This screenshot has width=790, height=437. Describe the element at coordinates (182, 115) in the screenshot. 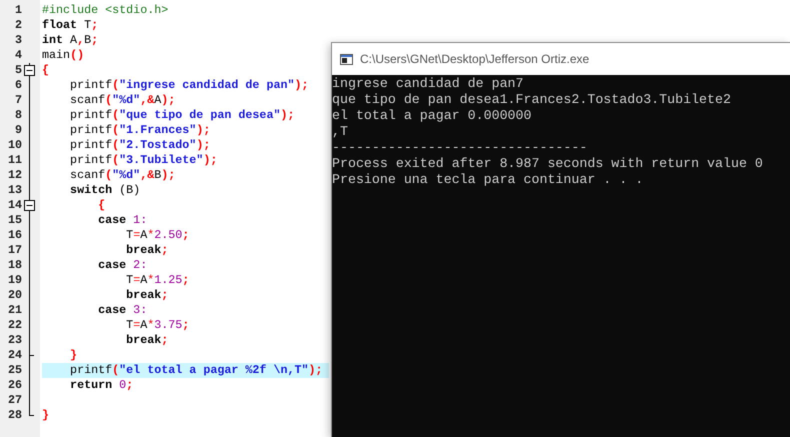

I see `code-line: printf("que tipo de pan desea");` at that location.